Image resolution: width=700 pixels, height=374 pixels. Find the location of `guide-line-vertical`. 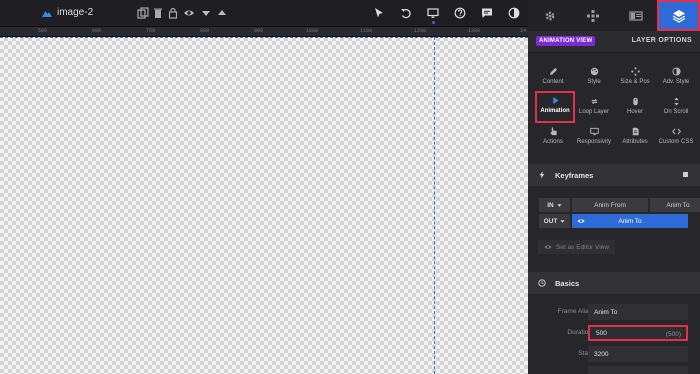

guide-line-vertical is located at coordinates (434, 205).